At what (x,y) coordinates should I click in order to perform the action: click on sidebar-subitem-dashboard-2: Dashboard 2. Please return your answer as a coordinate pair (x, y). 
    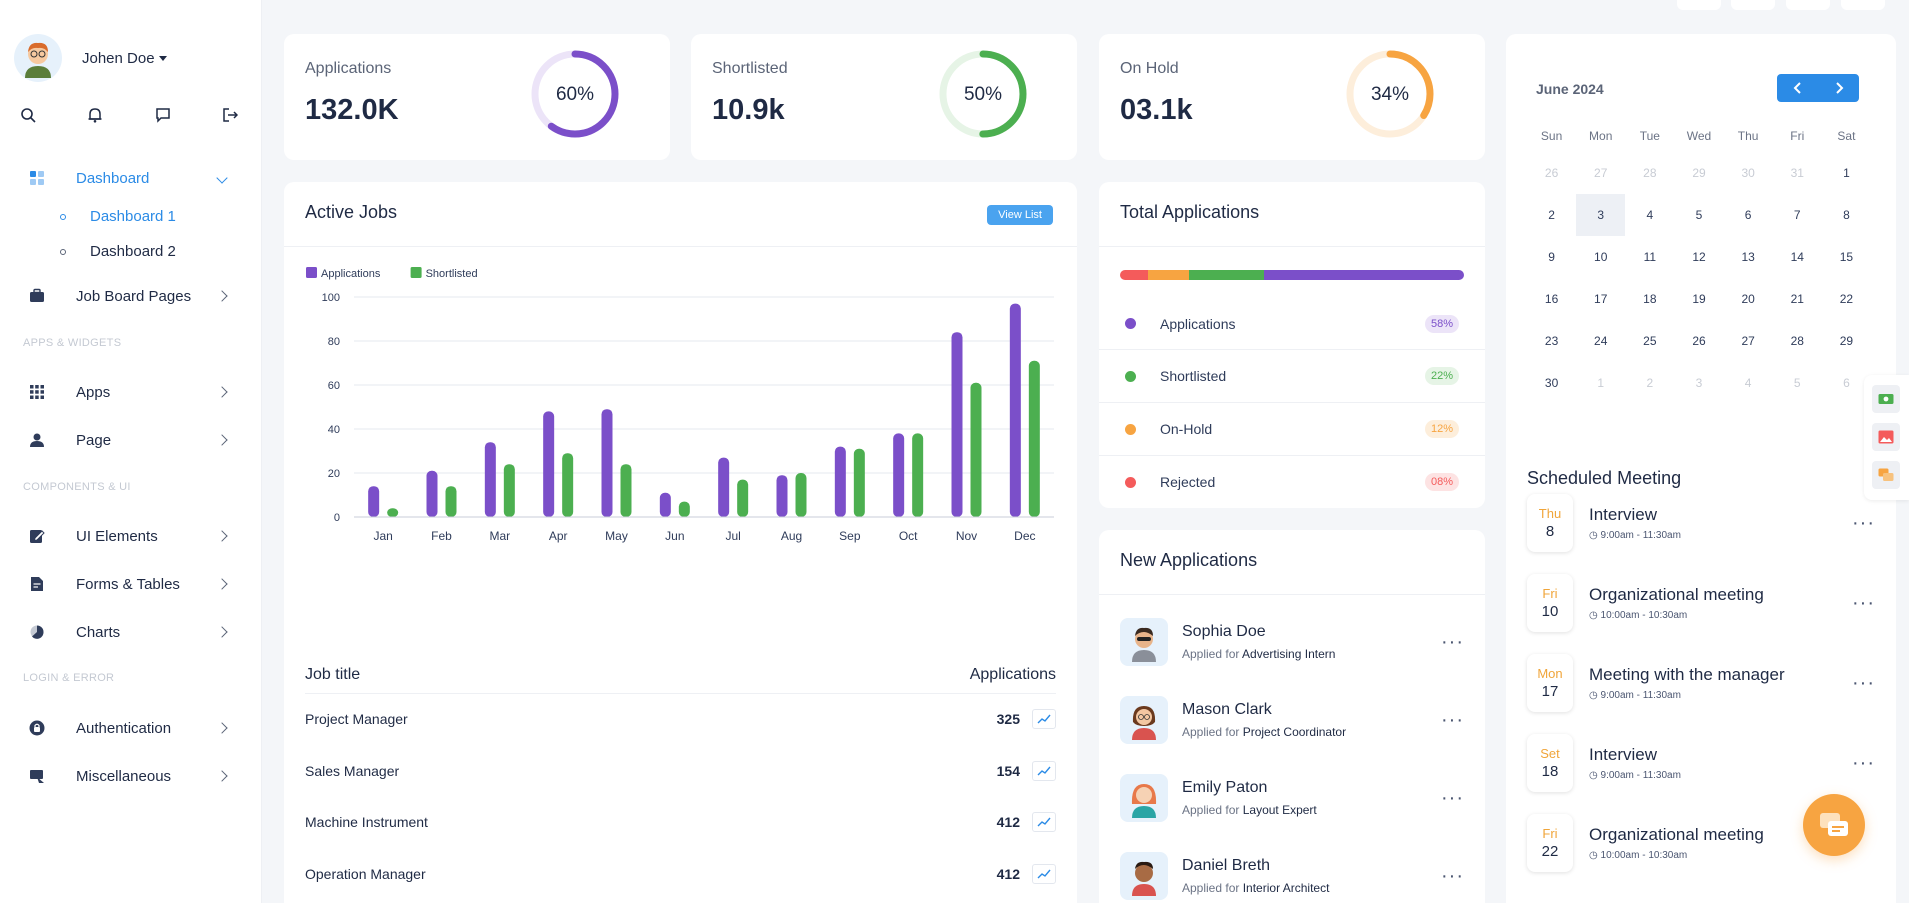
    Looking at the image, I should click on (118, 251).